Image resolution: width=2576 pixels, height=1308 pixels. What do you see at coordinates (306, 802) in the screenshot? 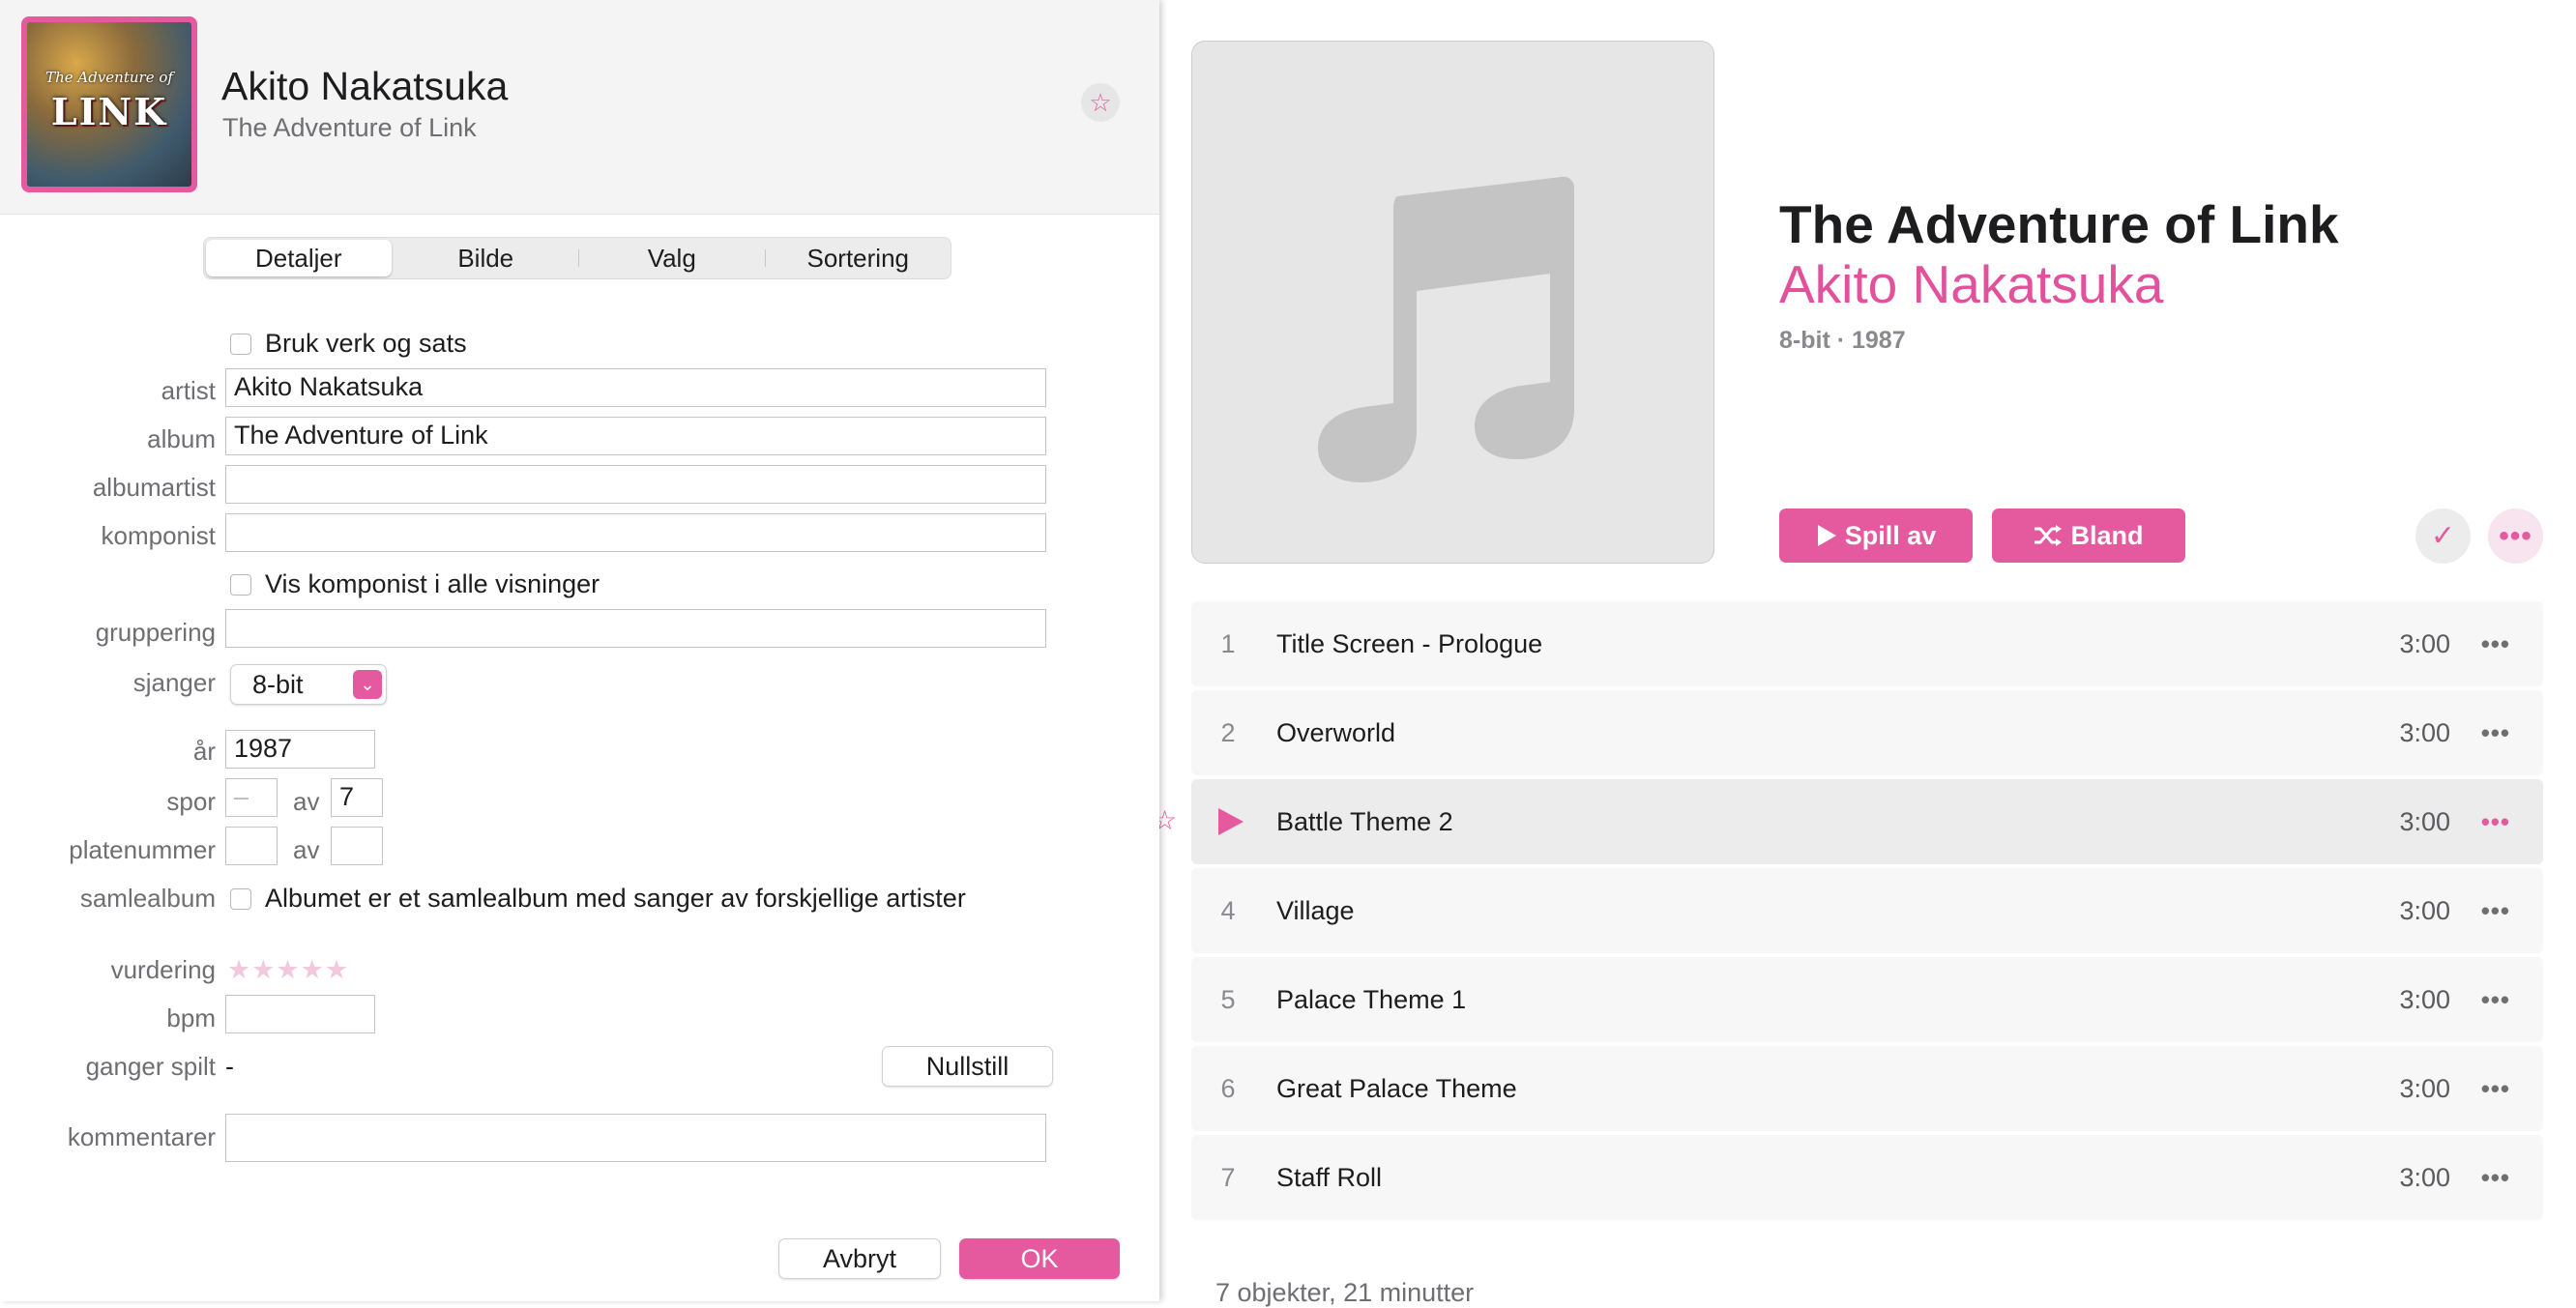
I see `track-of-label: av` at bounding box center [306, 802].